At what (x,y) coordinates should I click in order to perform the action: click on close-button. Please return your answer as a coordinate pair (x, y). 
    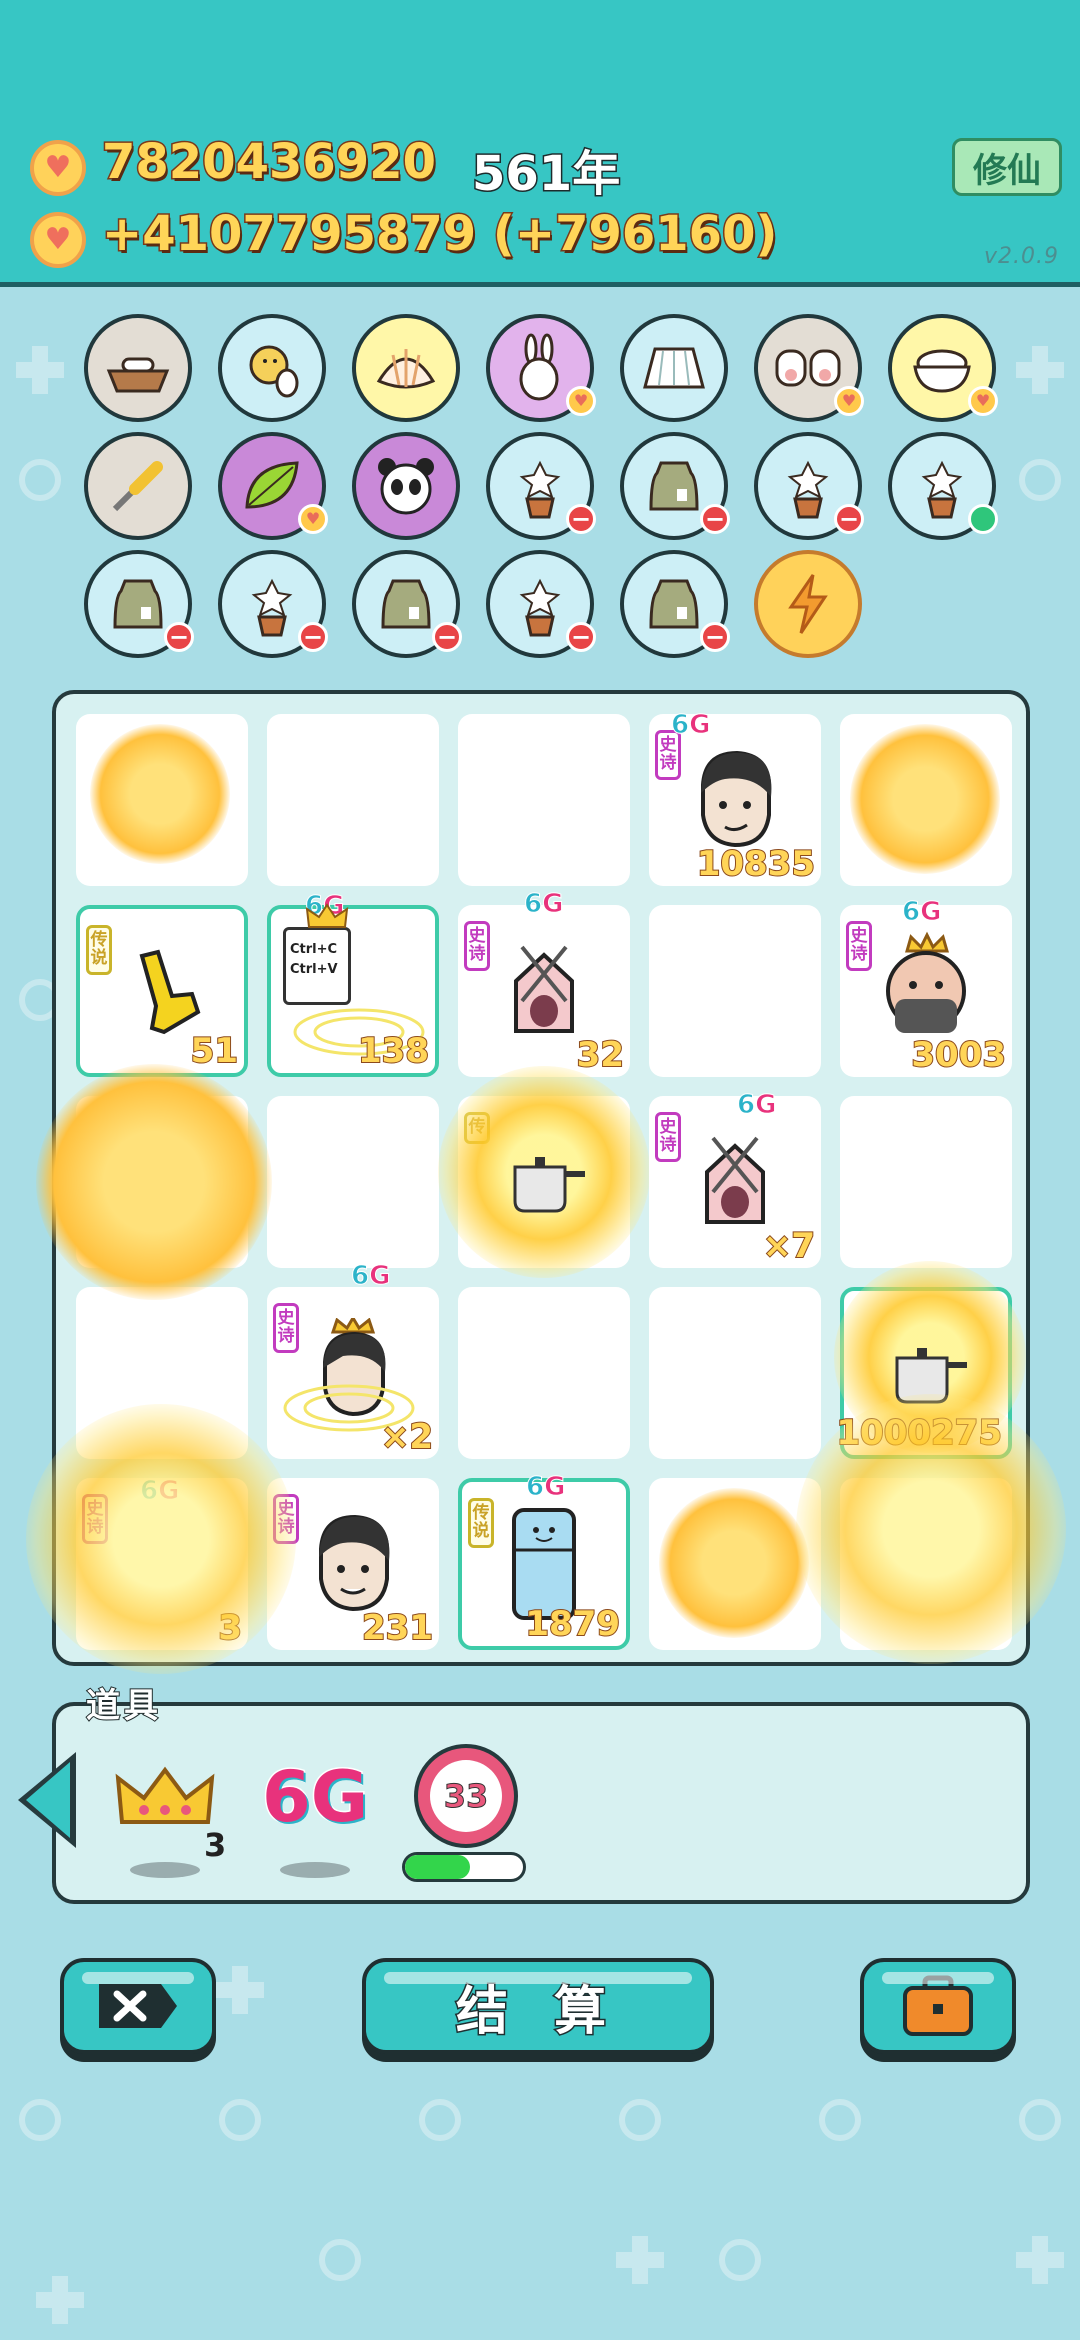
    Looking at the image, I should click on (138, 2006).